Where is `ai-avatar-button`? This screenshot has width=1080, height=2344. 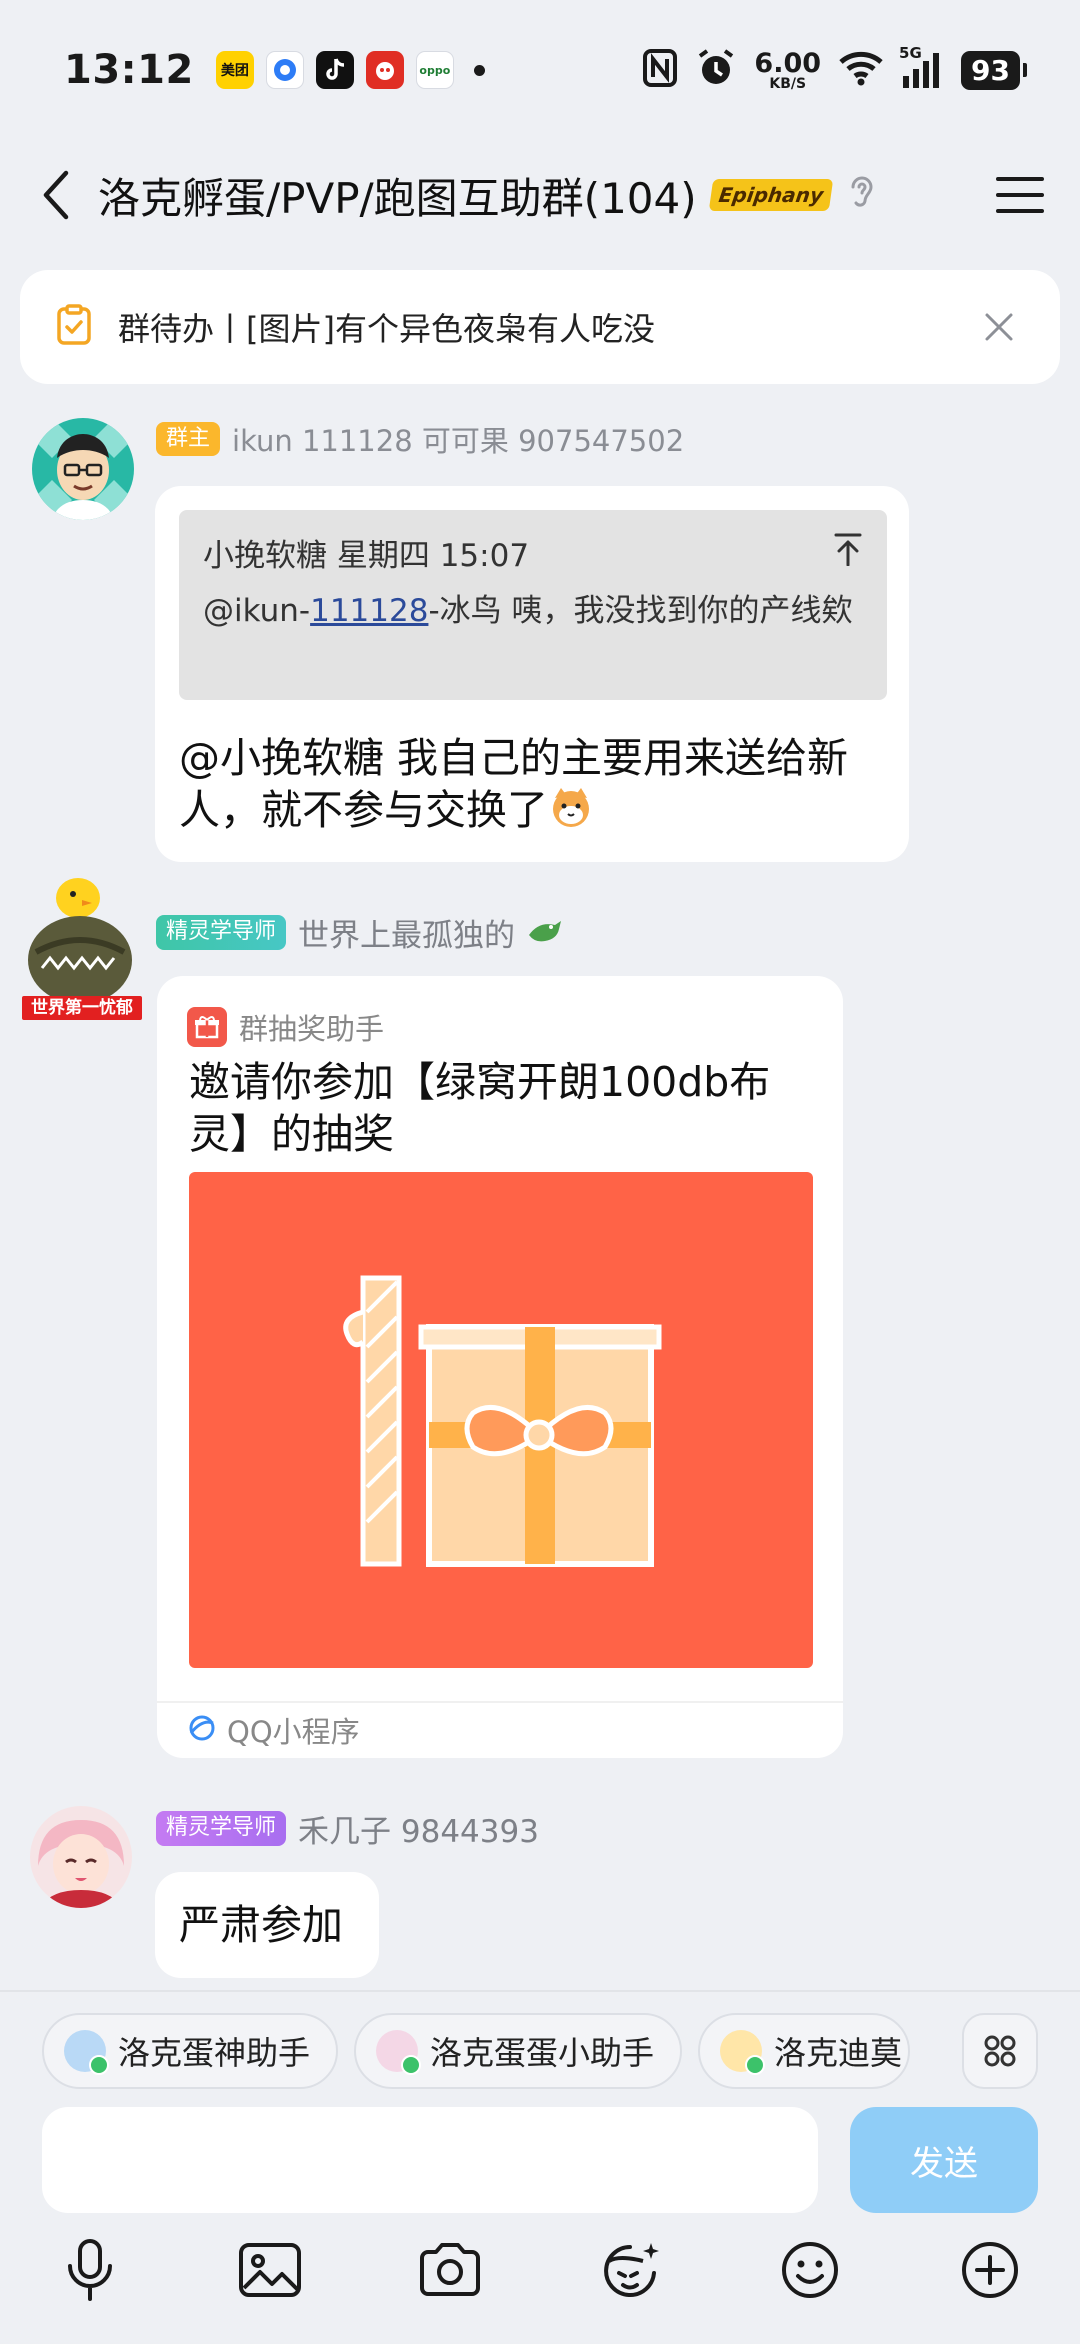
ai-avatar-button is located at coordinates (630, 2270).